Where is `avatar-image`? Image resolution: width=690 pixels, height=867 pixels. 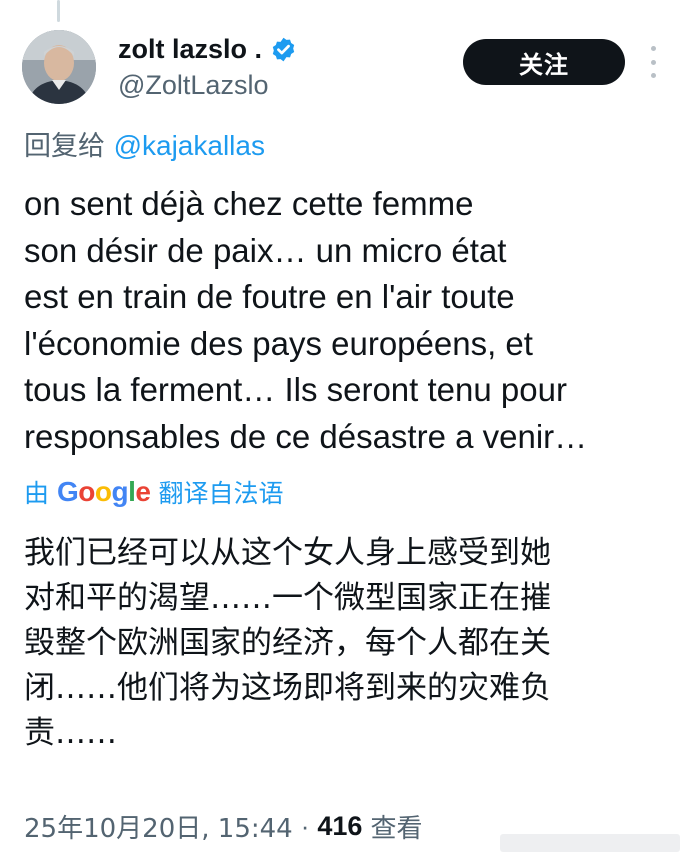 avatar-image is located at coordinates (59, 67).